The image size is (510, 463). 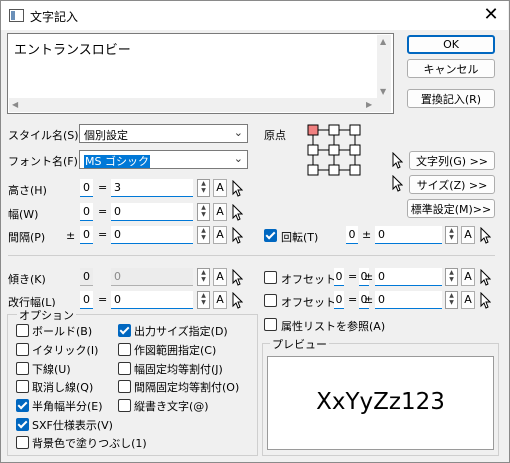 I want to click on scroll-up-icon: ▲, so click(x=383, y=41).